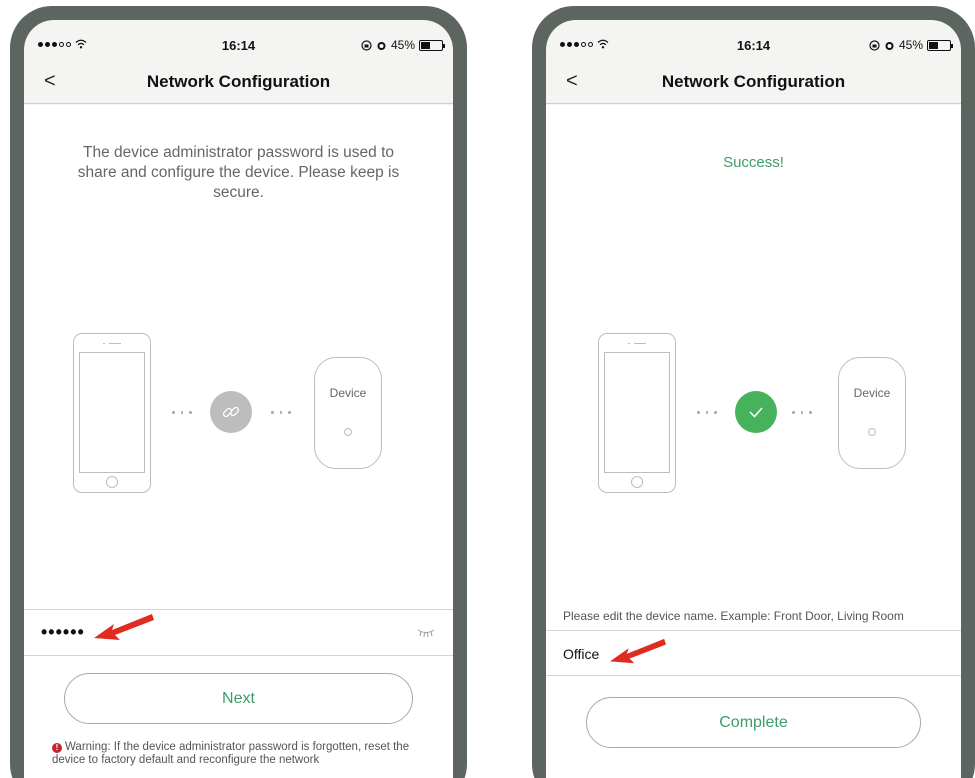 The height and width of the screenshot is (778, 975). What do you see at coordinates (57, 748) in the screenshot?
I see `warning-icon: !` at bounding box center [57, 748].